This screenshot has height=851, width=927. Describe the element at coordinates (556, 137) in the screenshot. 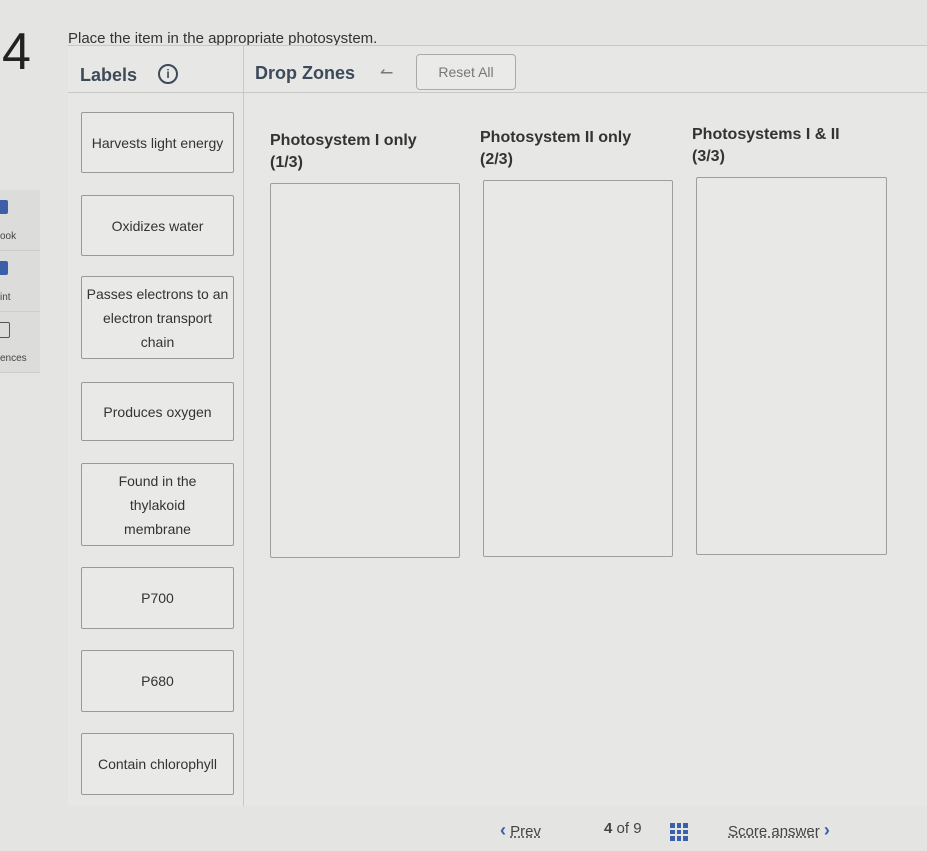

I see `zone-title: Photosystem II only` at that location.